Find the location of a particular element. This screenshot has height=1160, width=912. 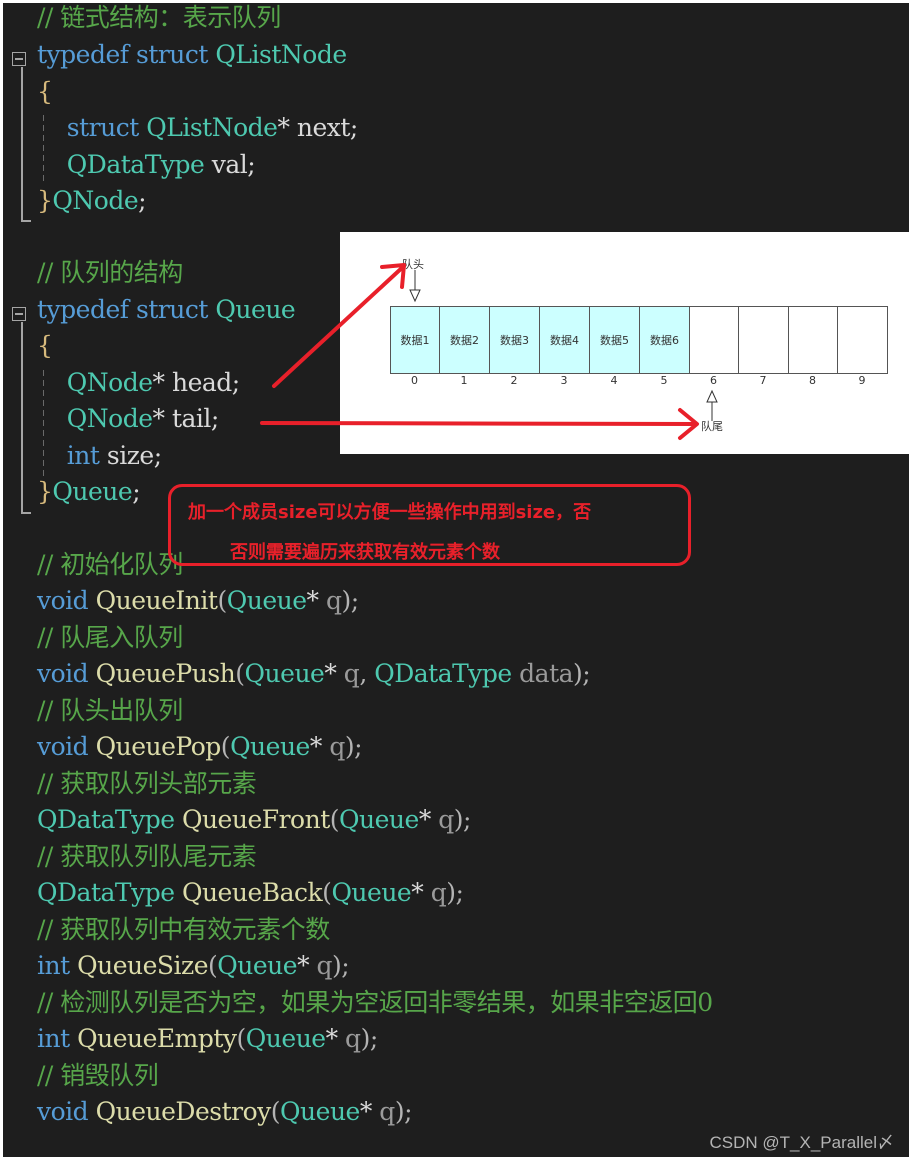

array-cell: 数据5 is located at coordinates (614, 340).